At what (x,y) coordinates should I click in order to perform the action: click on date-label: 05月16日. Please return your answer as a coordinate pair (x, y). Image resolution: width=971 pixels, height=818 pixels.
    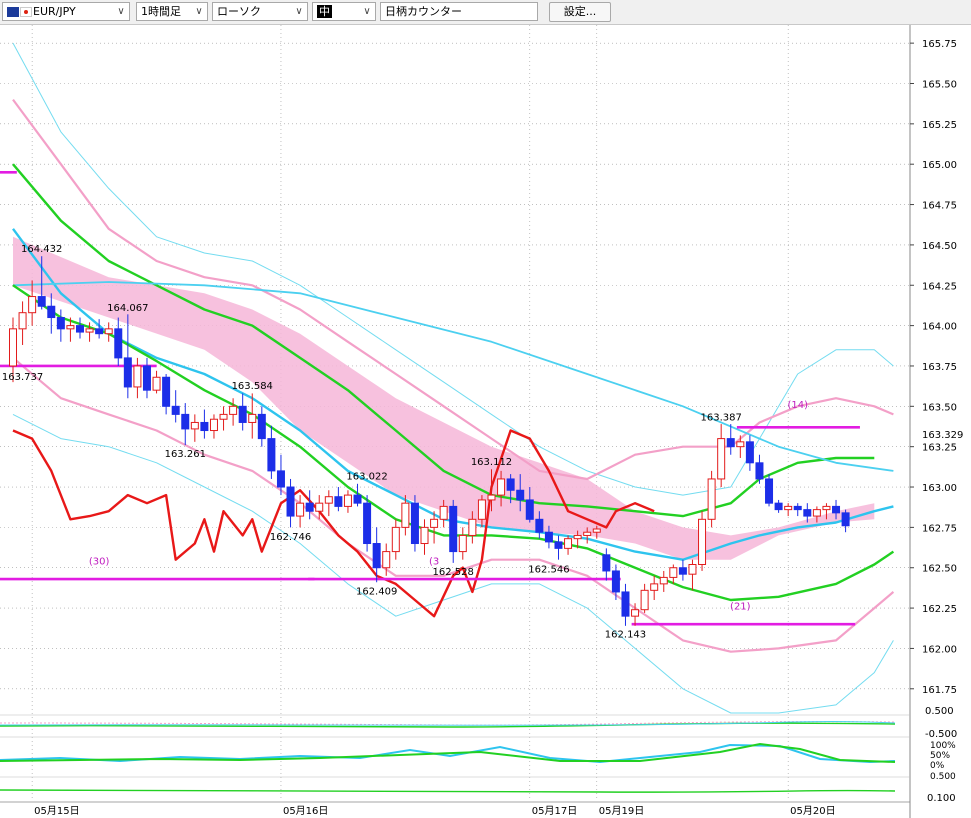
    Looking at the image, I should click on (305, 811).